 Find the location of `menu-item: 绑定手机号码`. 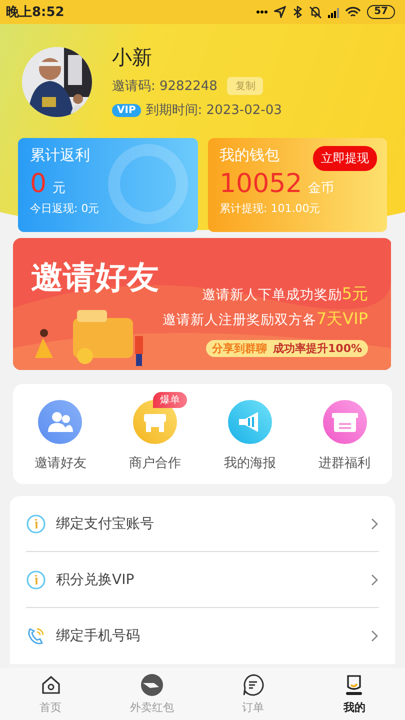

menu-item: 绑定手机号码 is located at coordinates (98, 635).